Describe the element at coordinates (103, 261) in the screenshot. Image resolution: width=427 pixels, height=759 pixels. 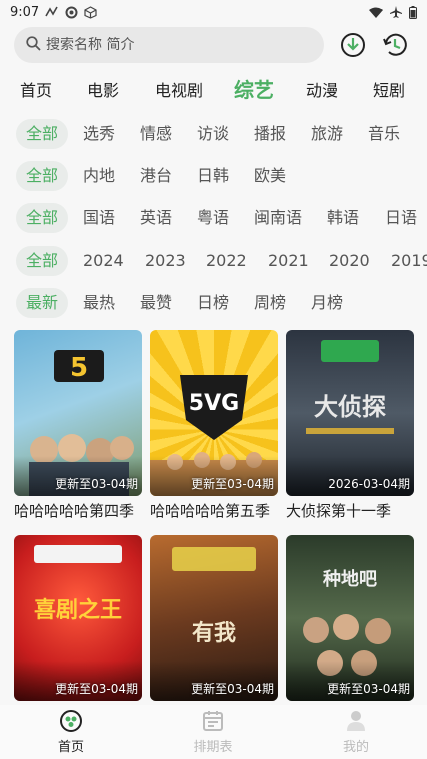
I see `filter-chip: 2024` at that location.